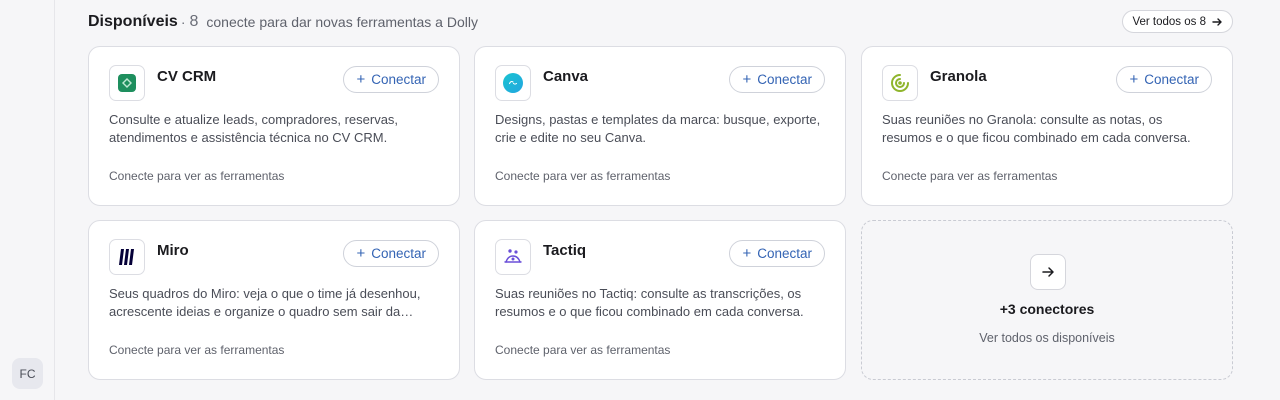  I want to click on section-title: Disponíveis, so click(133, 21).